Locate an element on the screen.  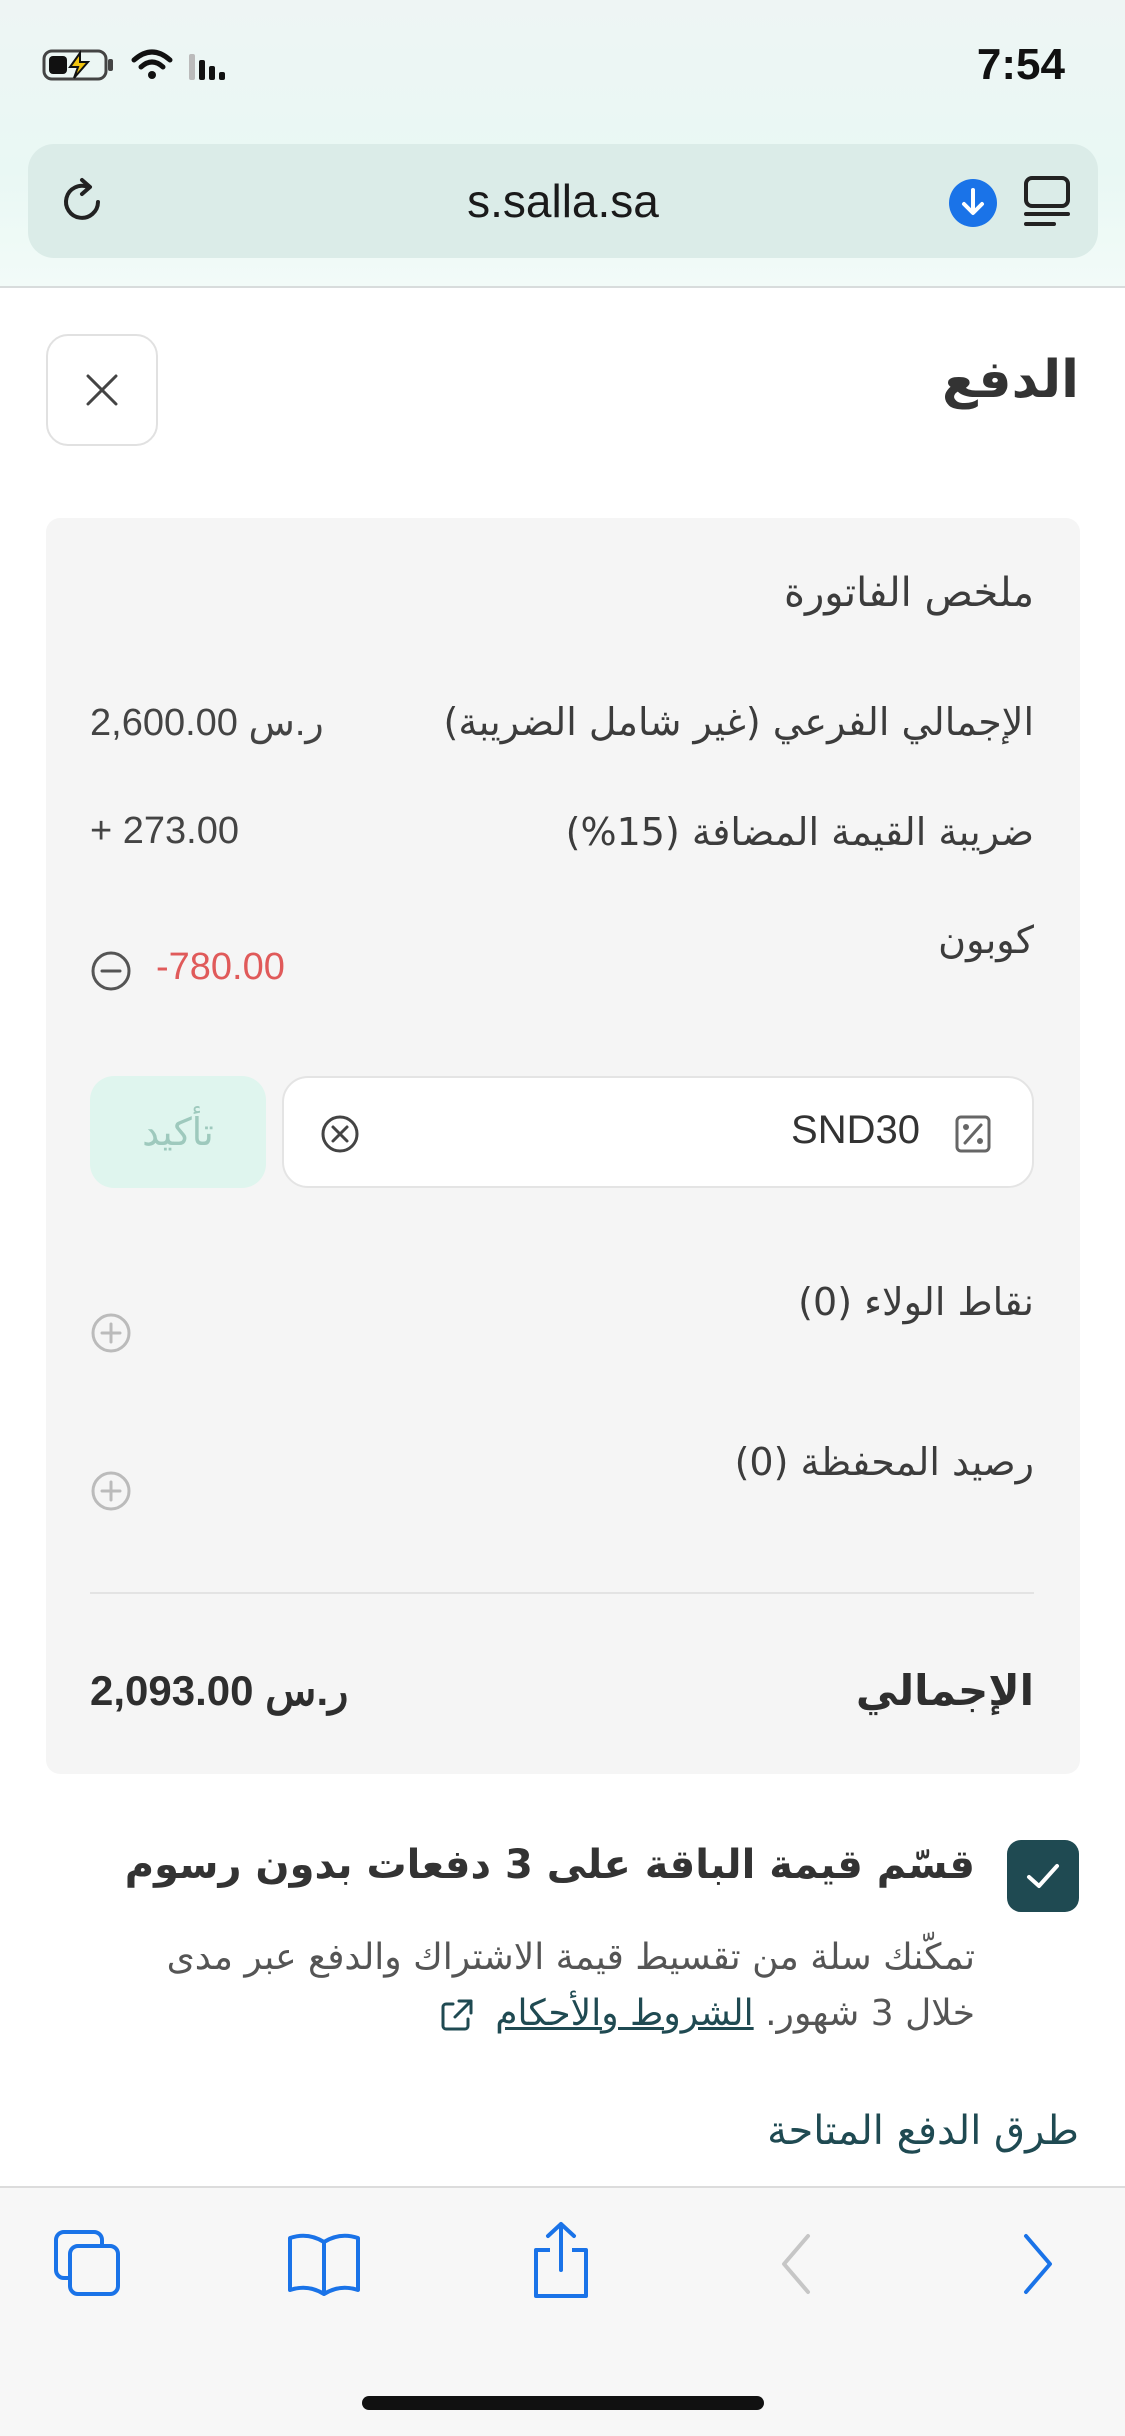
clear-coupon-icon is located at coordinates (340, 1134).